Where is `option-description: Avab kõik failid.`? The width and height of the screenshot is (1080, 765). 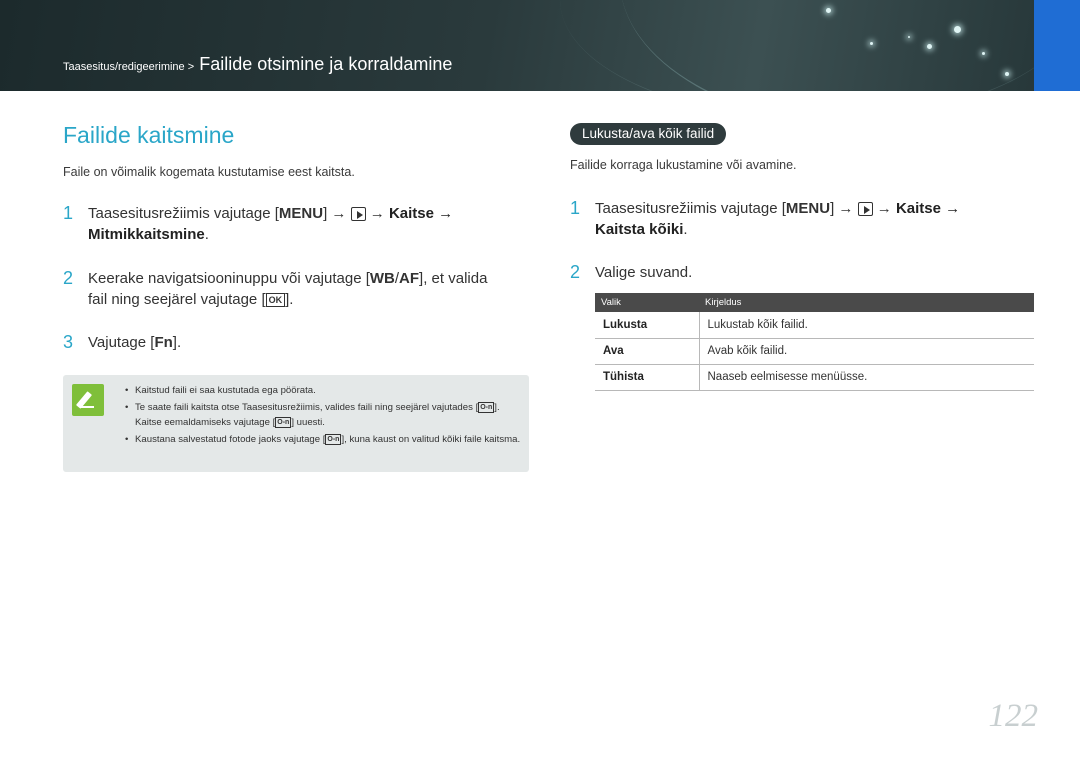 option-description: Avab kõik failid. is located at coordinates (866, 351).